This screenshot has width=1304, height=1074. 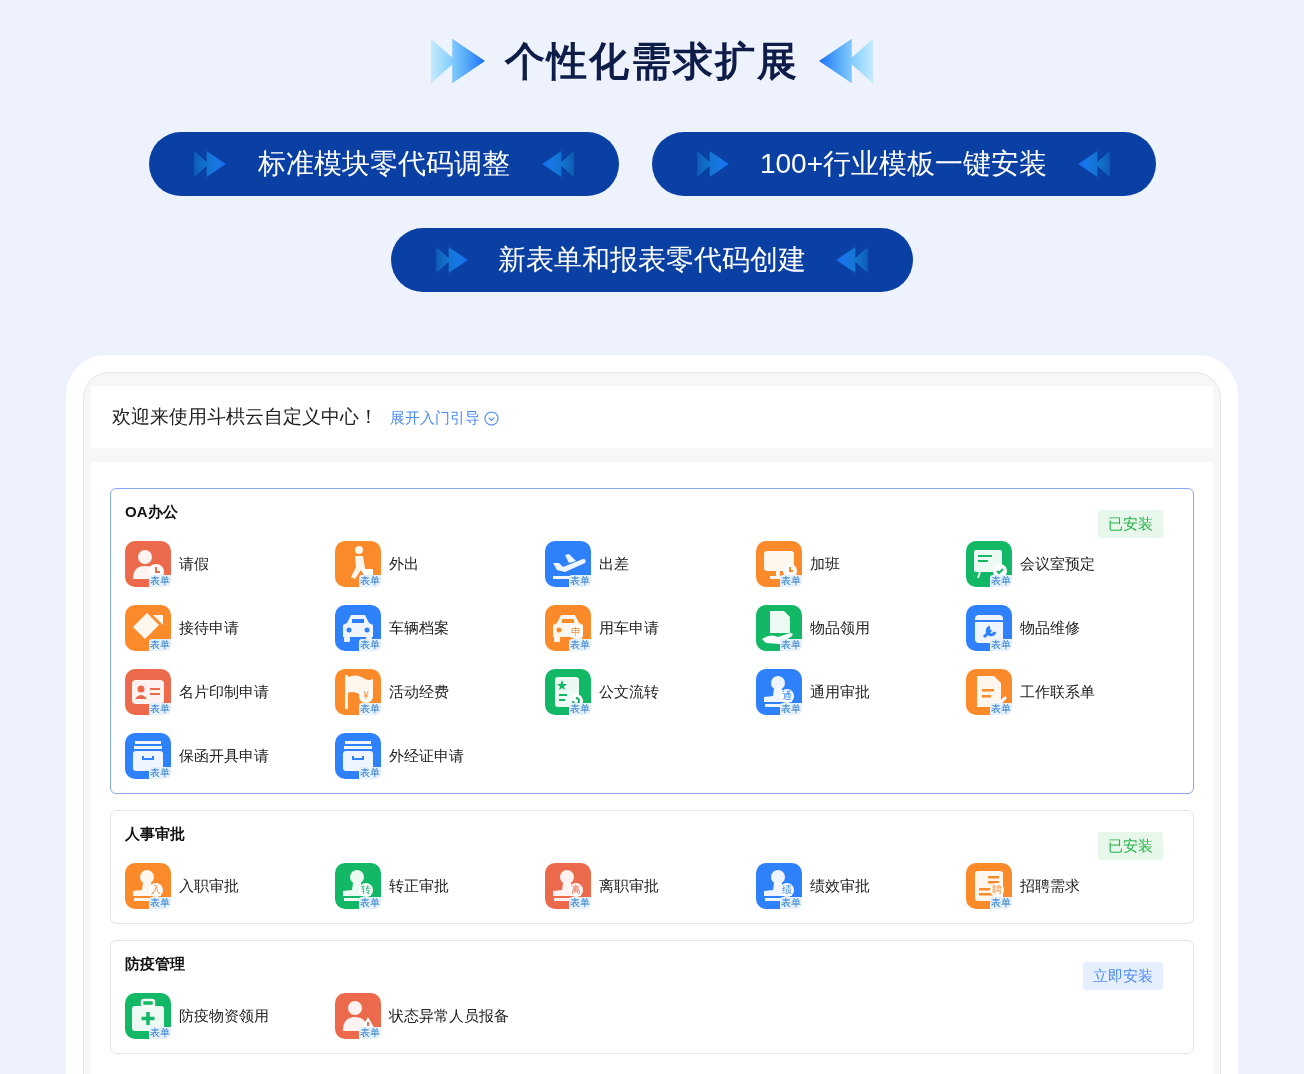 What do you see at coordinates (245, 416) in the screenshot?
I see `welcome-text: 欢迎来使用斗栱云自定义中心！` at bounding box center [245, 416].